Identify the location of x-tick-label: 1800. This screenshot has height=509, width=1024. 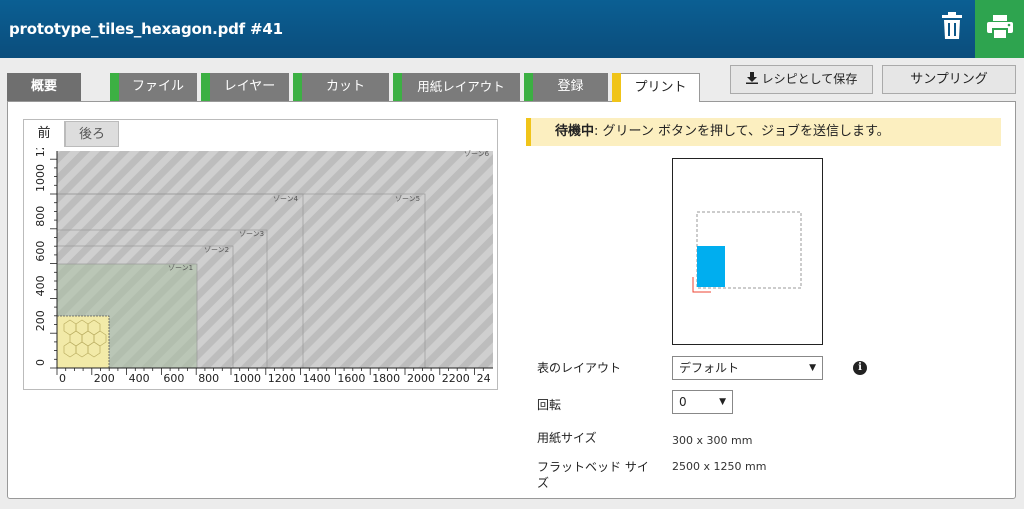
(386, 378).